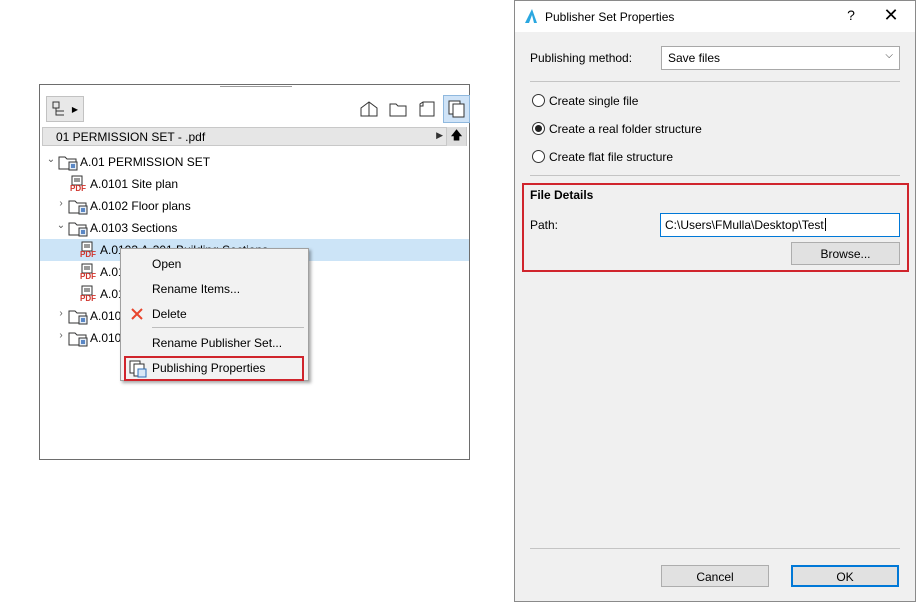 Image resolution: width=916 pixels, height=602 pixels. Describe the element at coordinates (167, 264) in the screenshot. I see `menu-item-label: Open` at that location.